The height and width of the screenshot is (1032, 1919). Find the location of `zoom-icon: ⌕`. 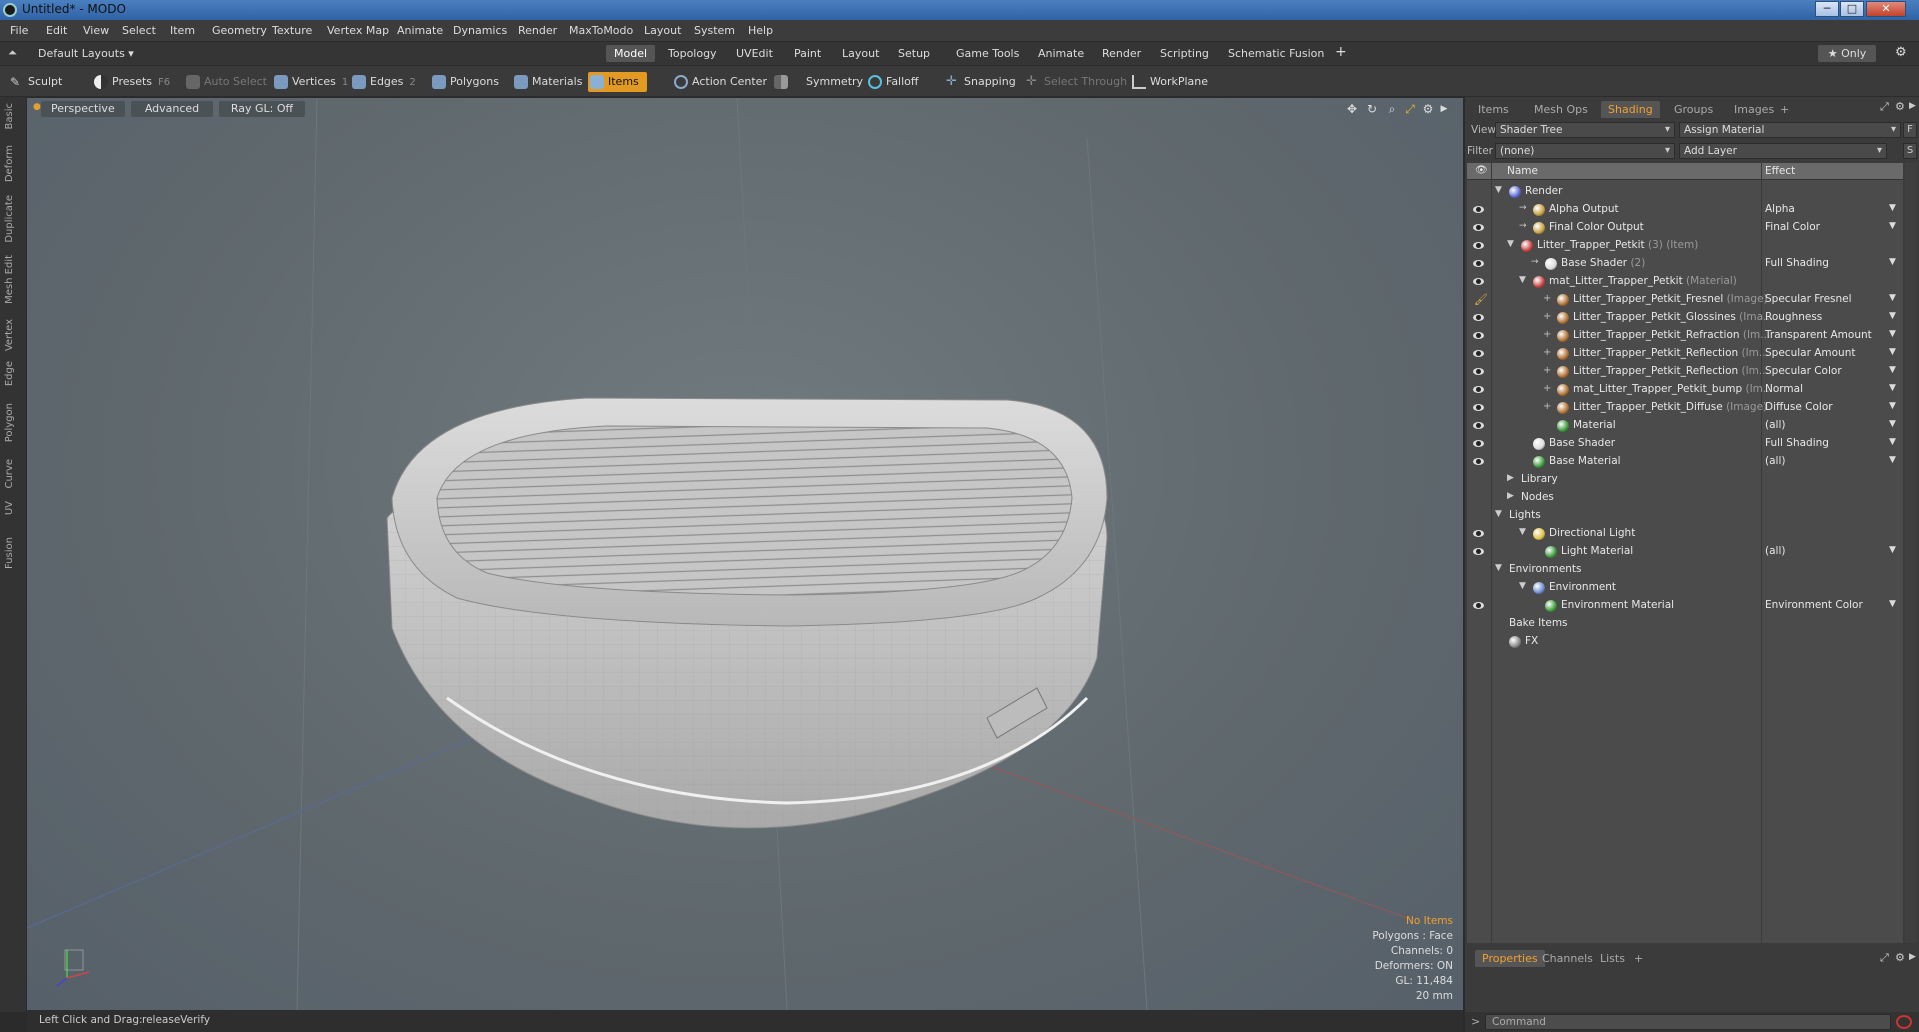

zoom-icon: ⌕ is located at coordinates (1392, 109).